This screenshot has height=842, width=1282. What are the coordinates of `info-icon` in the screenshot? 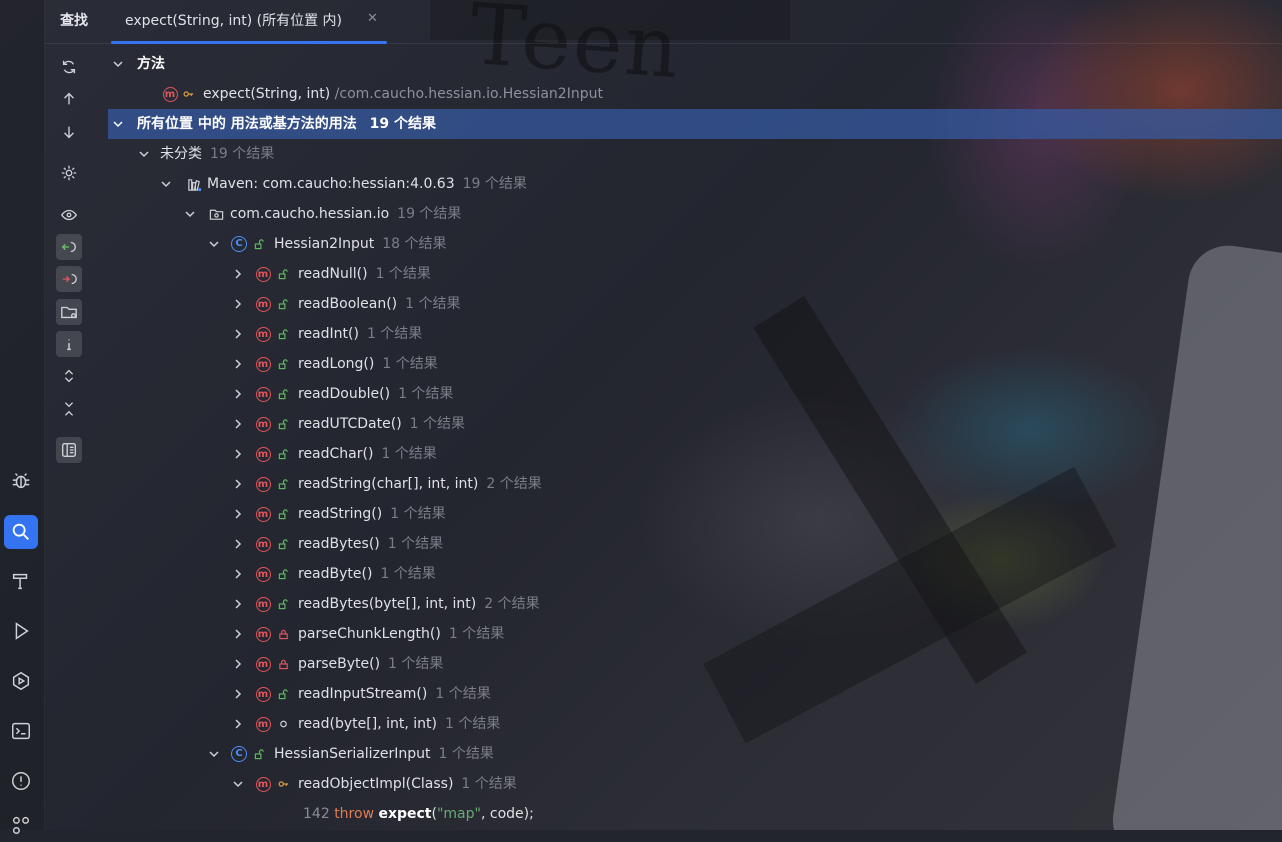 It's located at (69, 344).